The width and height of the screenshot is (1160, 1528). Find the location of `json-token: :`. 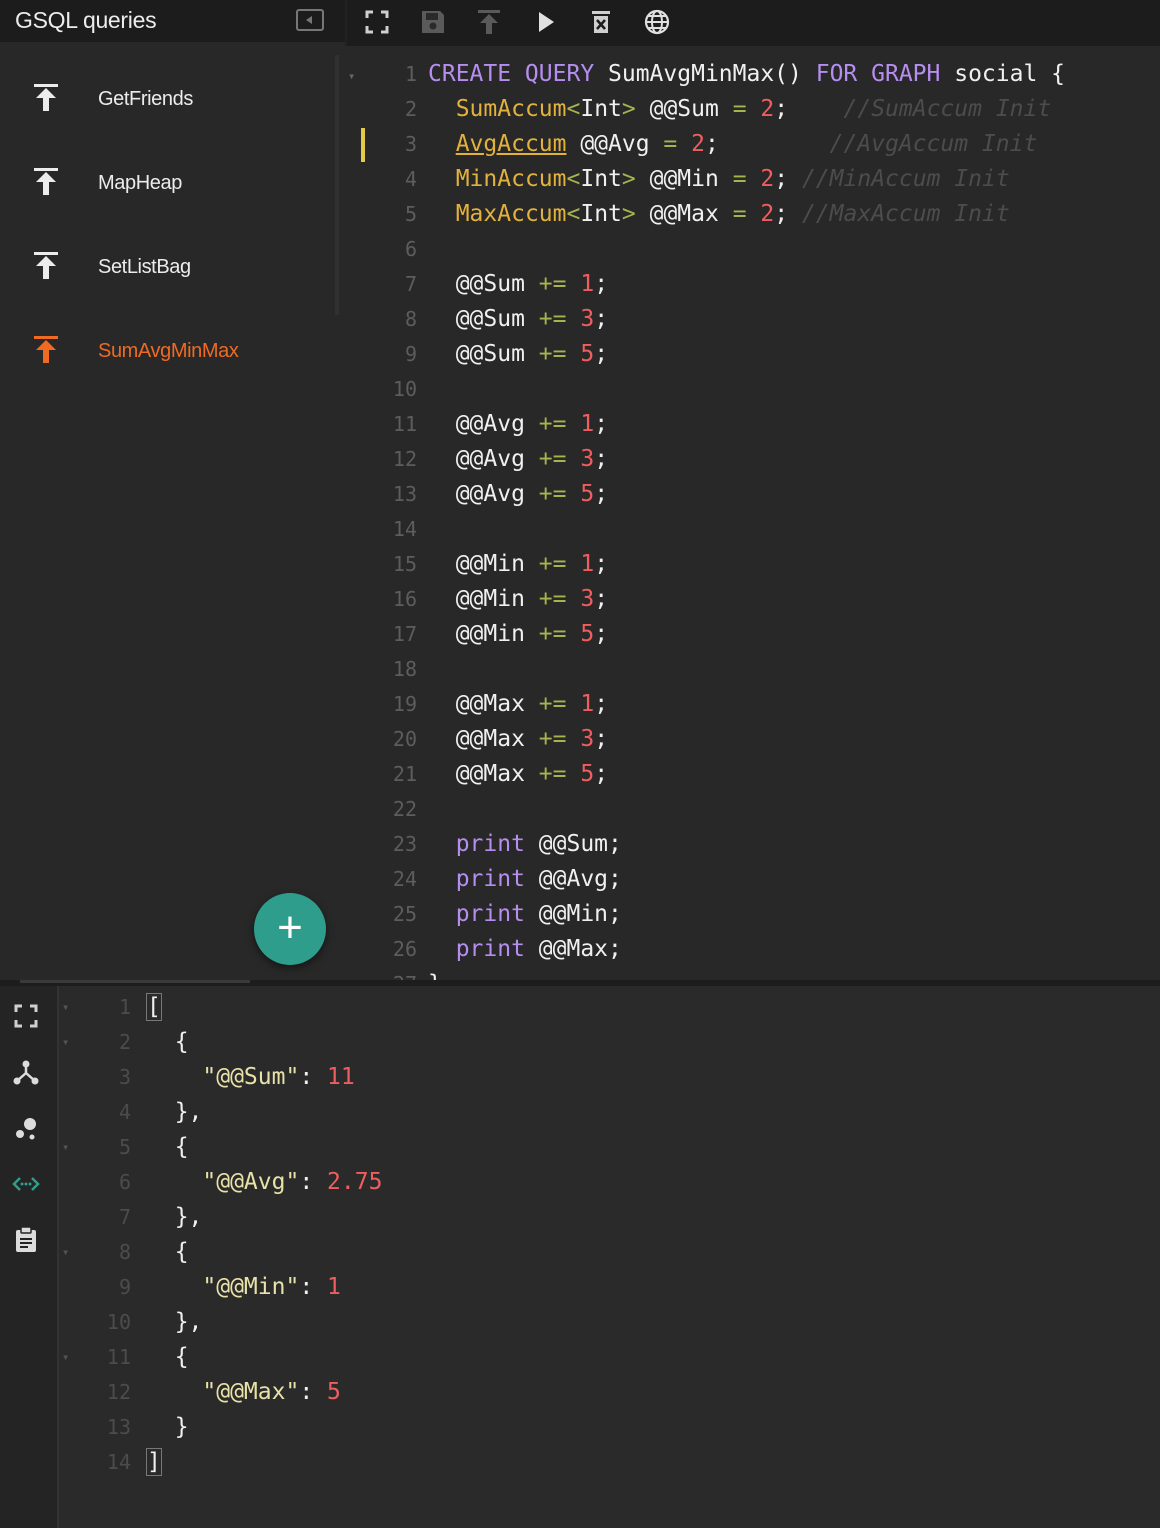

json-token: : is located at coordinates (313, 1287).